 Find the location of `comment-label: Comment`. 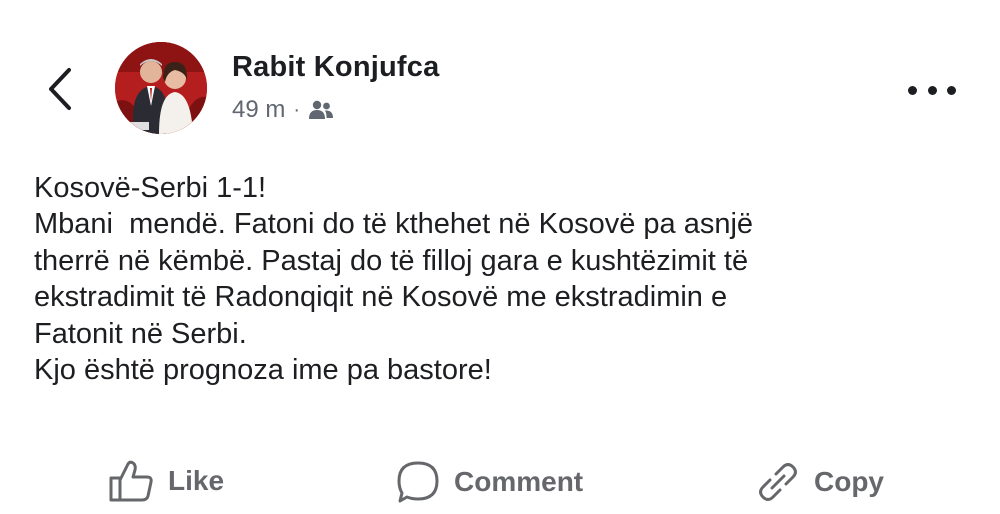

comment-label: Comment is located at coordinates (519, 481).